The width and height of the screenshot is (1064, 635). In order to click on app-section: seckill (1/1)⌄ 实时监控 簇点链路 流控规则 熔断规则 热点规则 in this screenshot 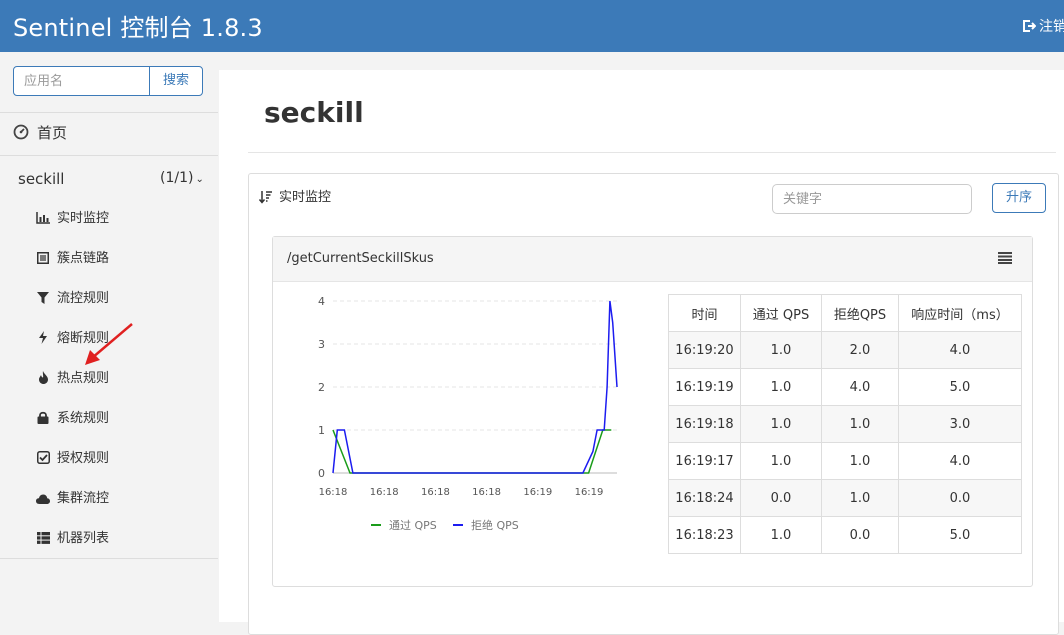, I will do `click(109, 357)`.